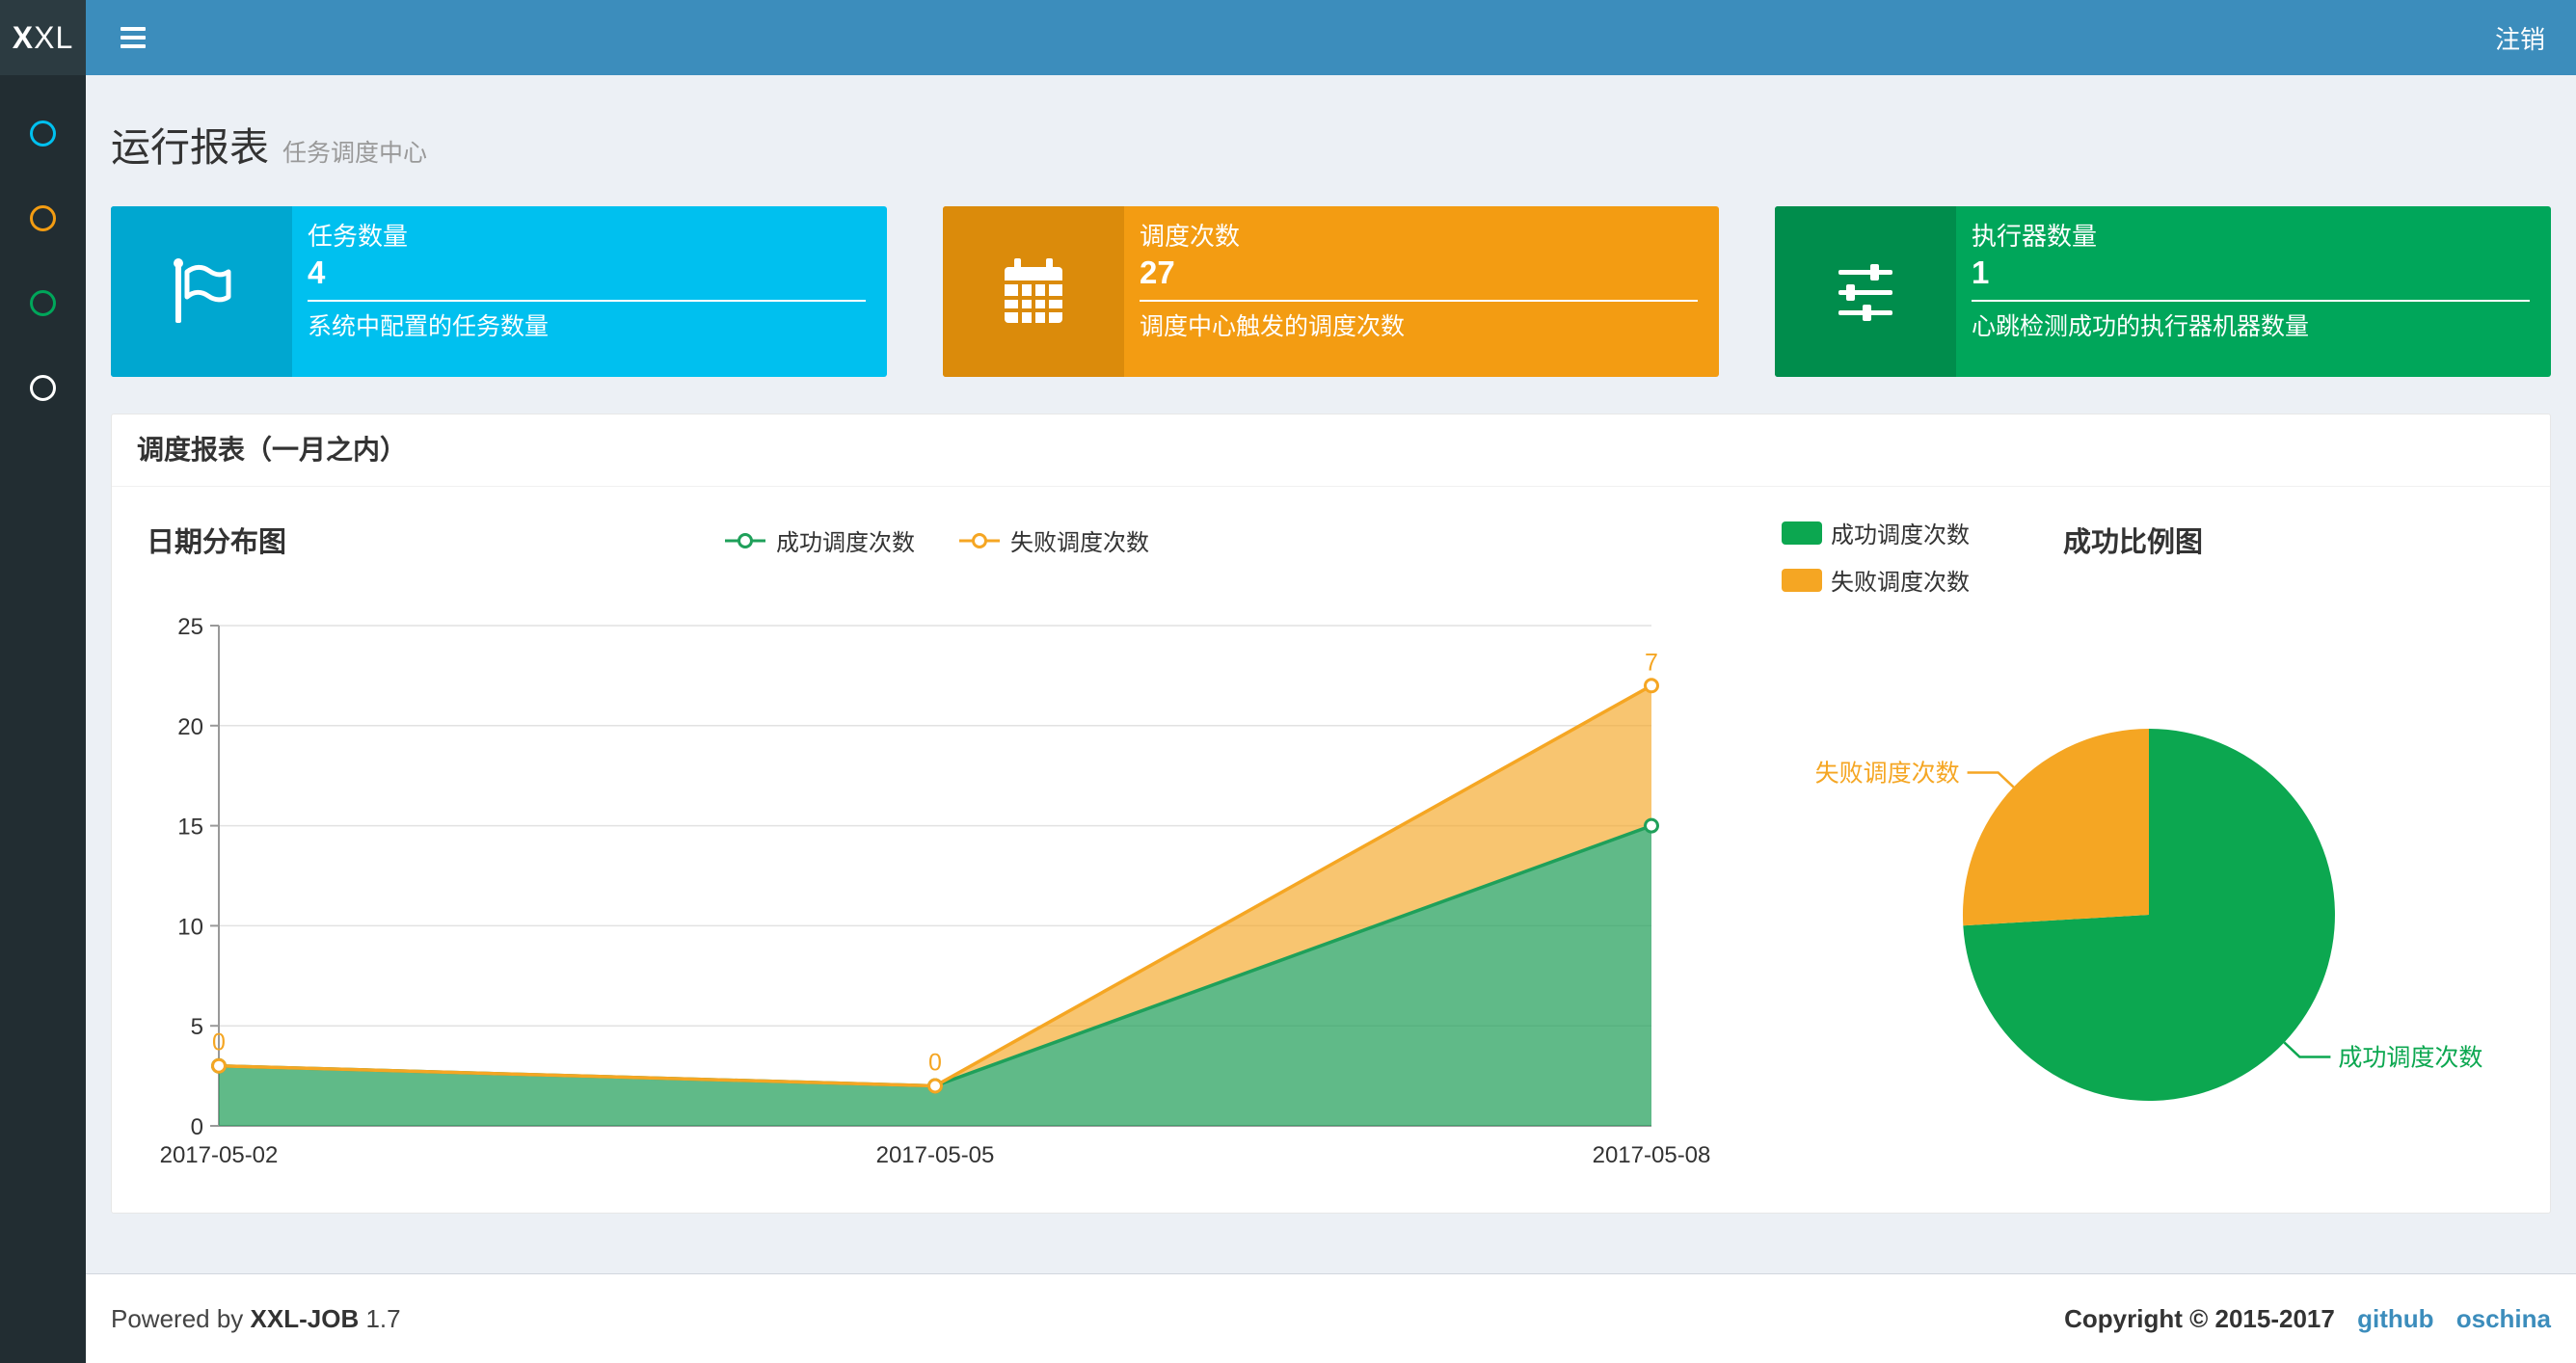 This screenshot has height=1363, width=2576. What do you see at coordinates (429, 326) in the screenshot?
I see `info-box-desc: 系统中配置的任务数量` at bounding box center [429, 326].